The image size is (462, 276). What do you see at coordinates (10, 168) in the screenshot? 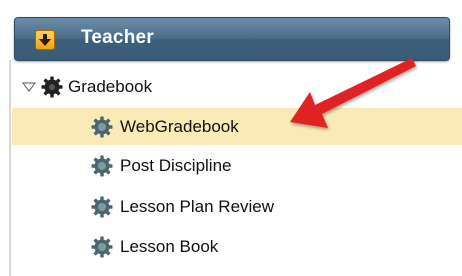
I see `panel-left-border` at bounding box center [10, 168].